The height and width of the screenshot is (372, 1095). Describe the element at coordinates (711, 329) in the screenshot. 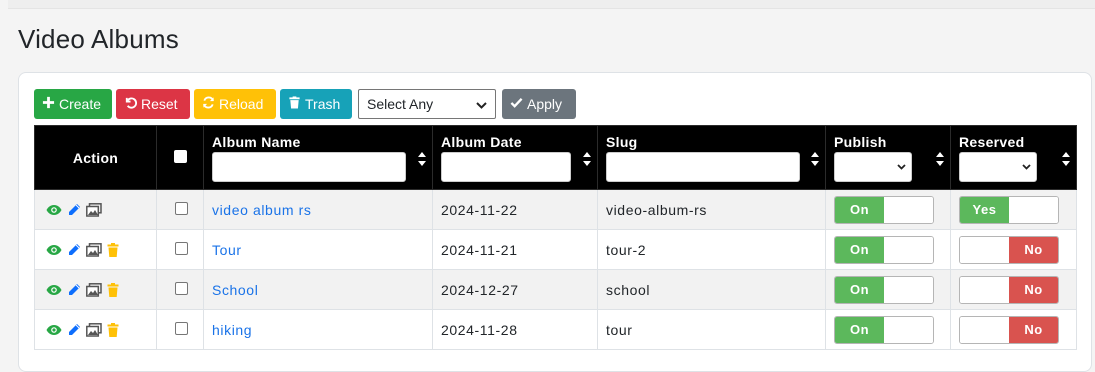

I see `slug-cell: tour` at that location.